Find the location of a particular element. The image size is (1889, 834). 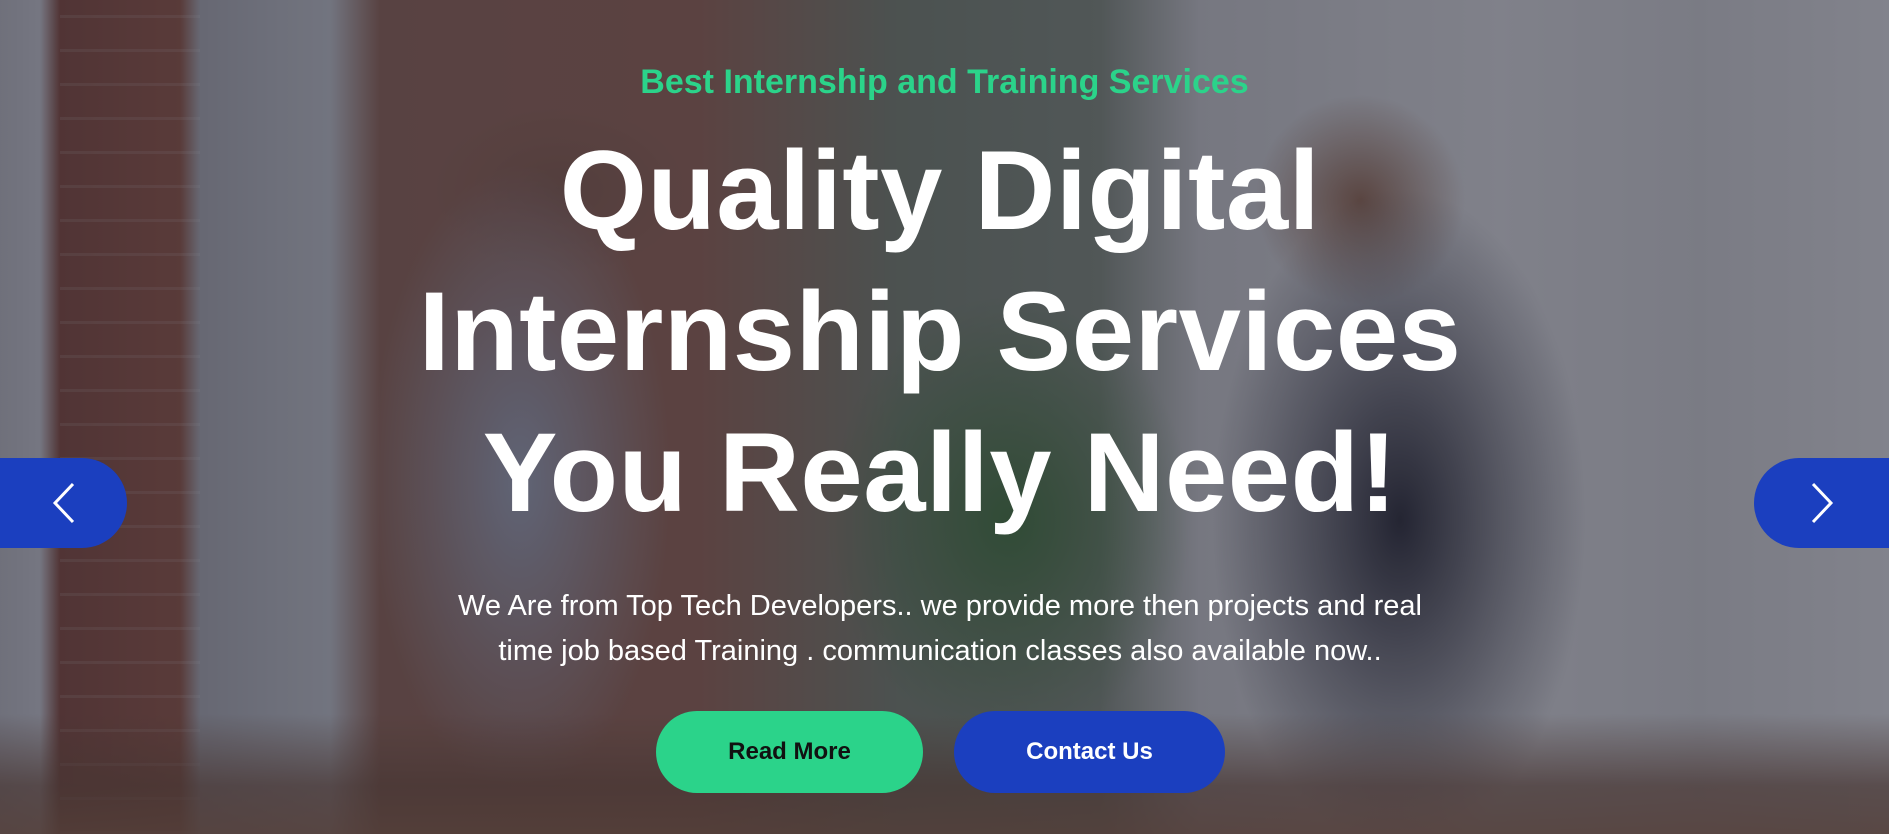

chevron-right-icon is located at coordinates (1822, 503).